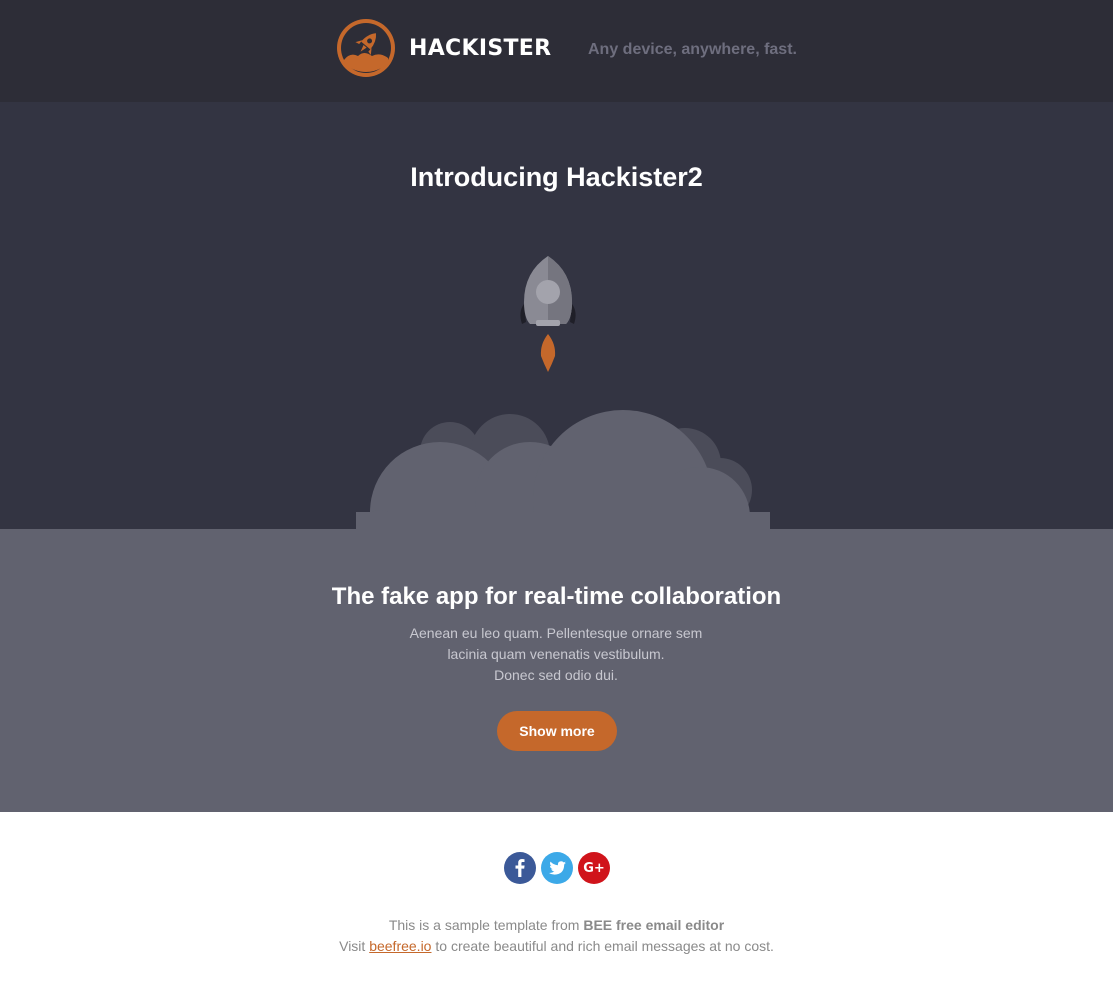  What do you see at coordinates (520, 868) in the screenshot?
I see `facebook-icon` at bounding box center [520, 868].